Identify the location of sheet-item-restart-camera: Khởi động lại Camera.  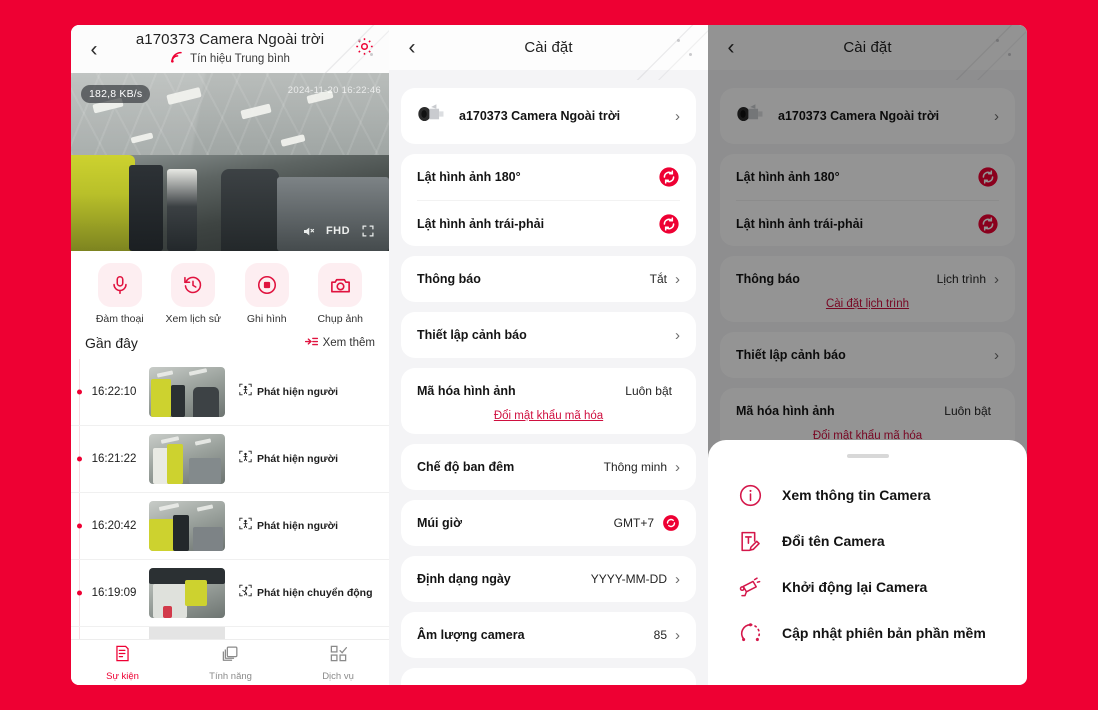
(867, 587).